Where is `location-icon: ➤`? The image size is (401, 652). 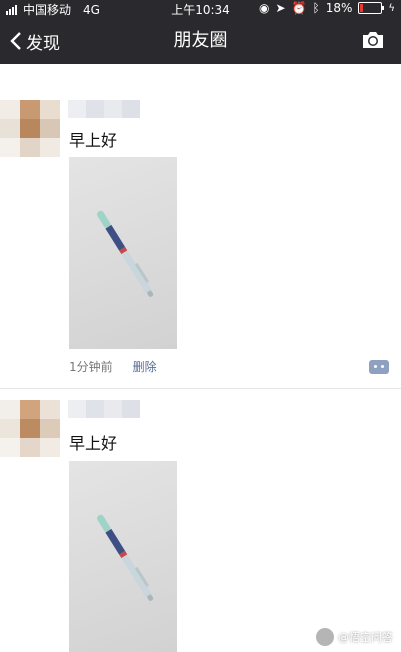 location-icon: ➤ is located at coordinates (280, 8).